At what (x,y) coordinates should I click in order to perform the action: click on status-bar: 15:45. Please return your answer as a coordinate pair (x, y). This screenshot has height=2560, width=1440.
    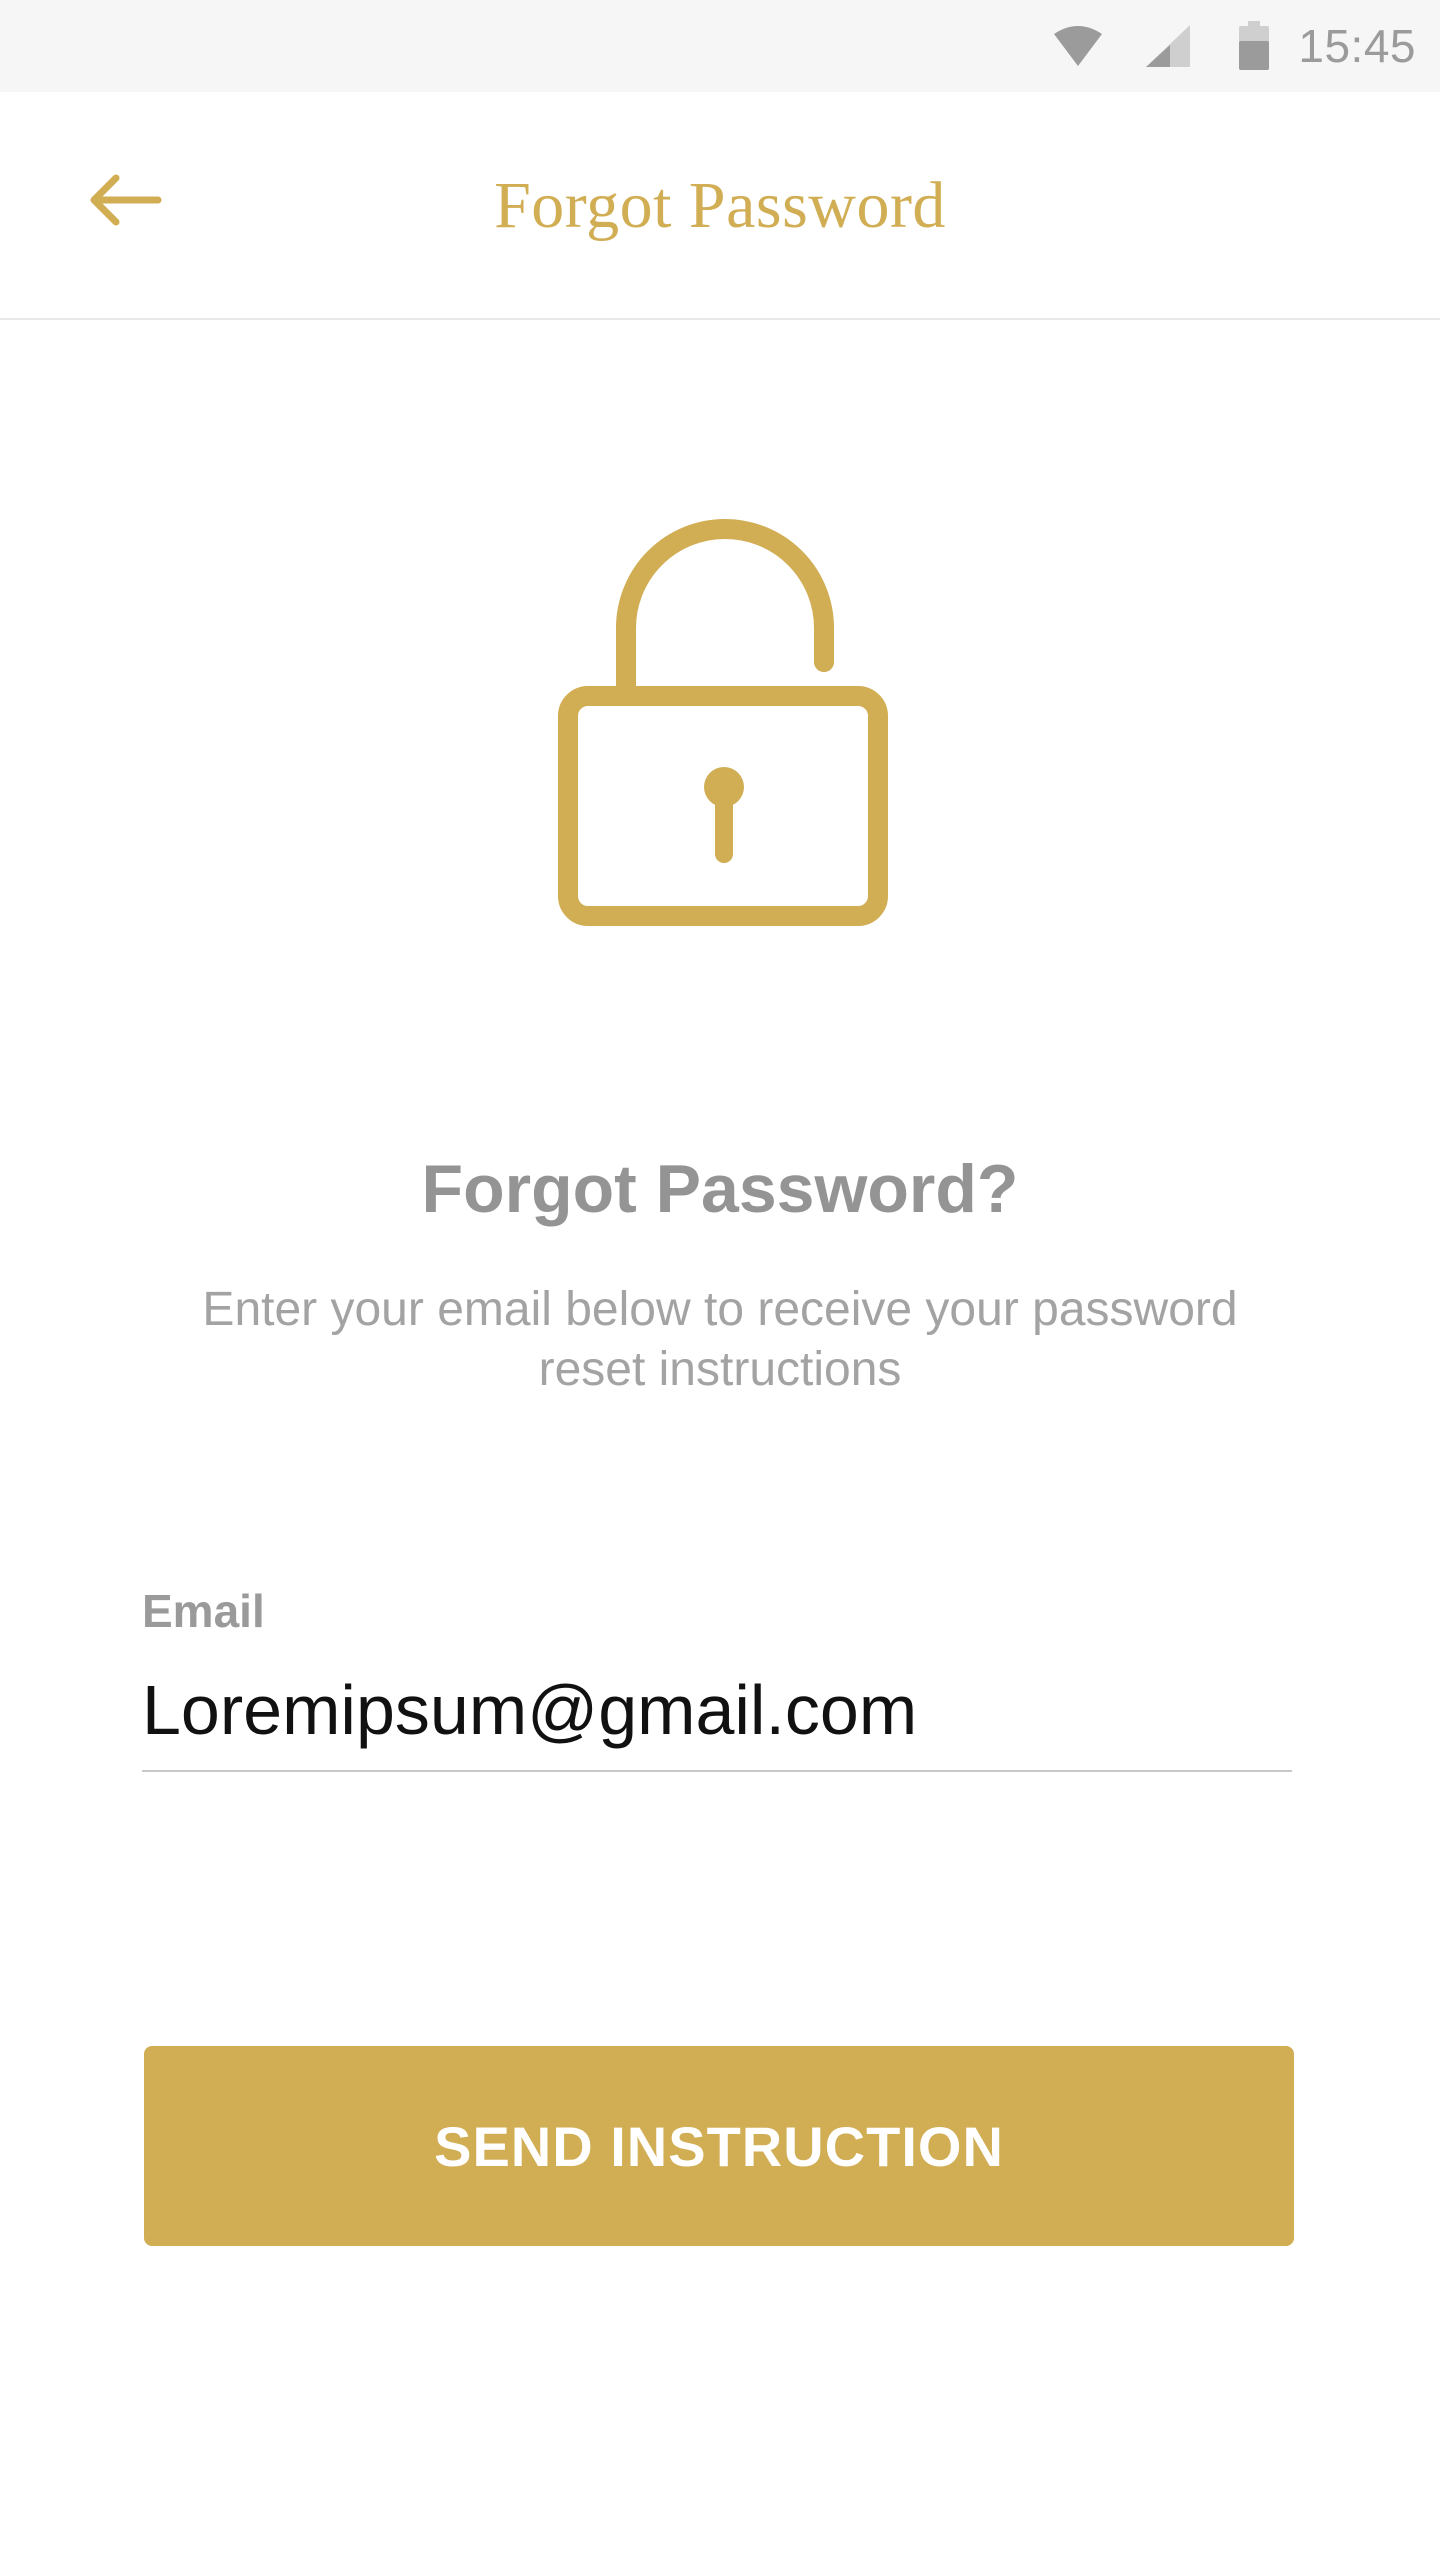
    Looking at the image, I should click on (720, 46).